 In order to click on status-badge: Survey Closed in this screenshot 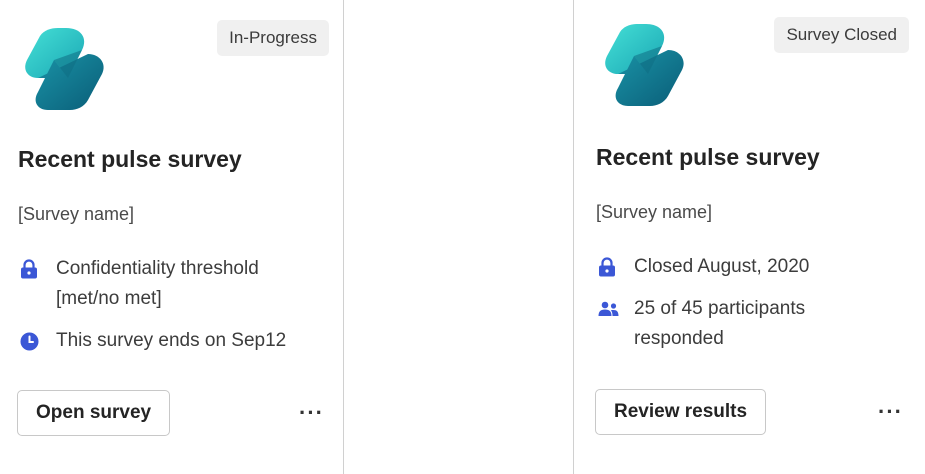, I will do `click(841, 35)`.